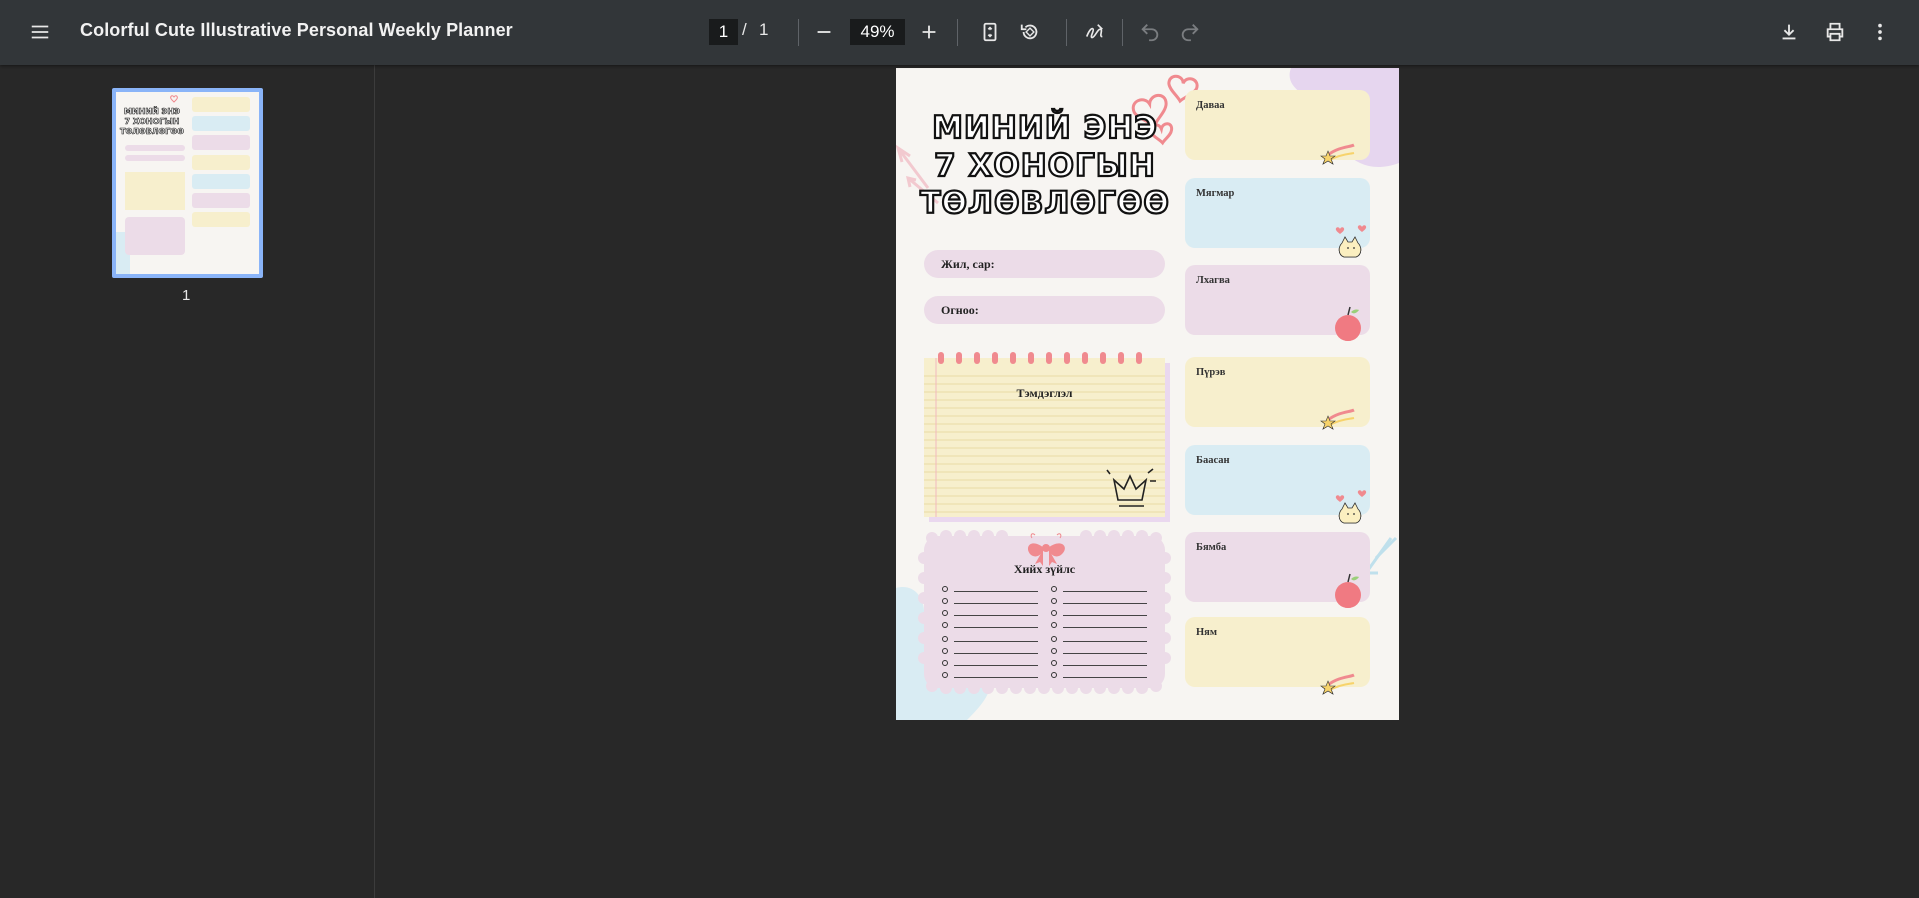 This screenshot has height=898, width=1919. What do you see at coordinates (1277, 392) in the screenshot?
I see `day-card-thursday: Пүрэв` at bounding box center [1277, 392].